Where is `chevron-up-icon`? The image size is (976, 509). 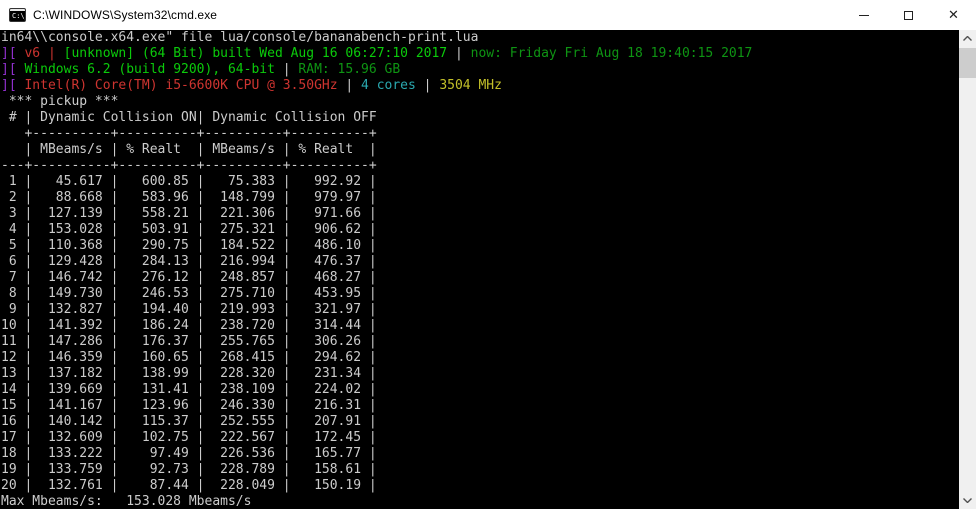
chevron-up-icon is located at coordinates (967, 38).